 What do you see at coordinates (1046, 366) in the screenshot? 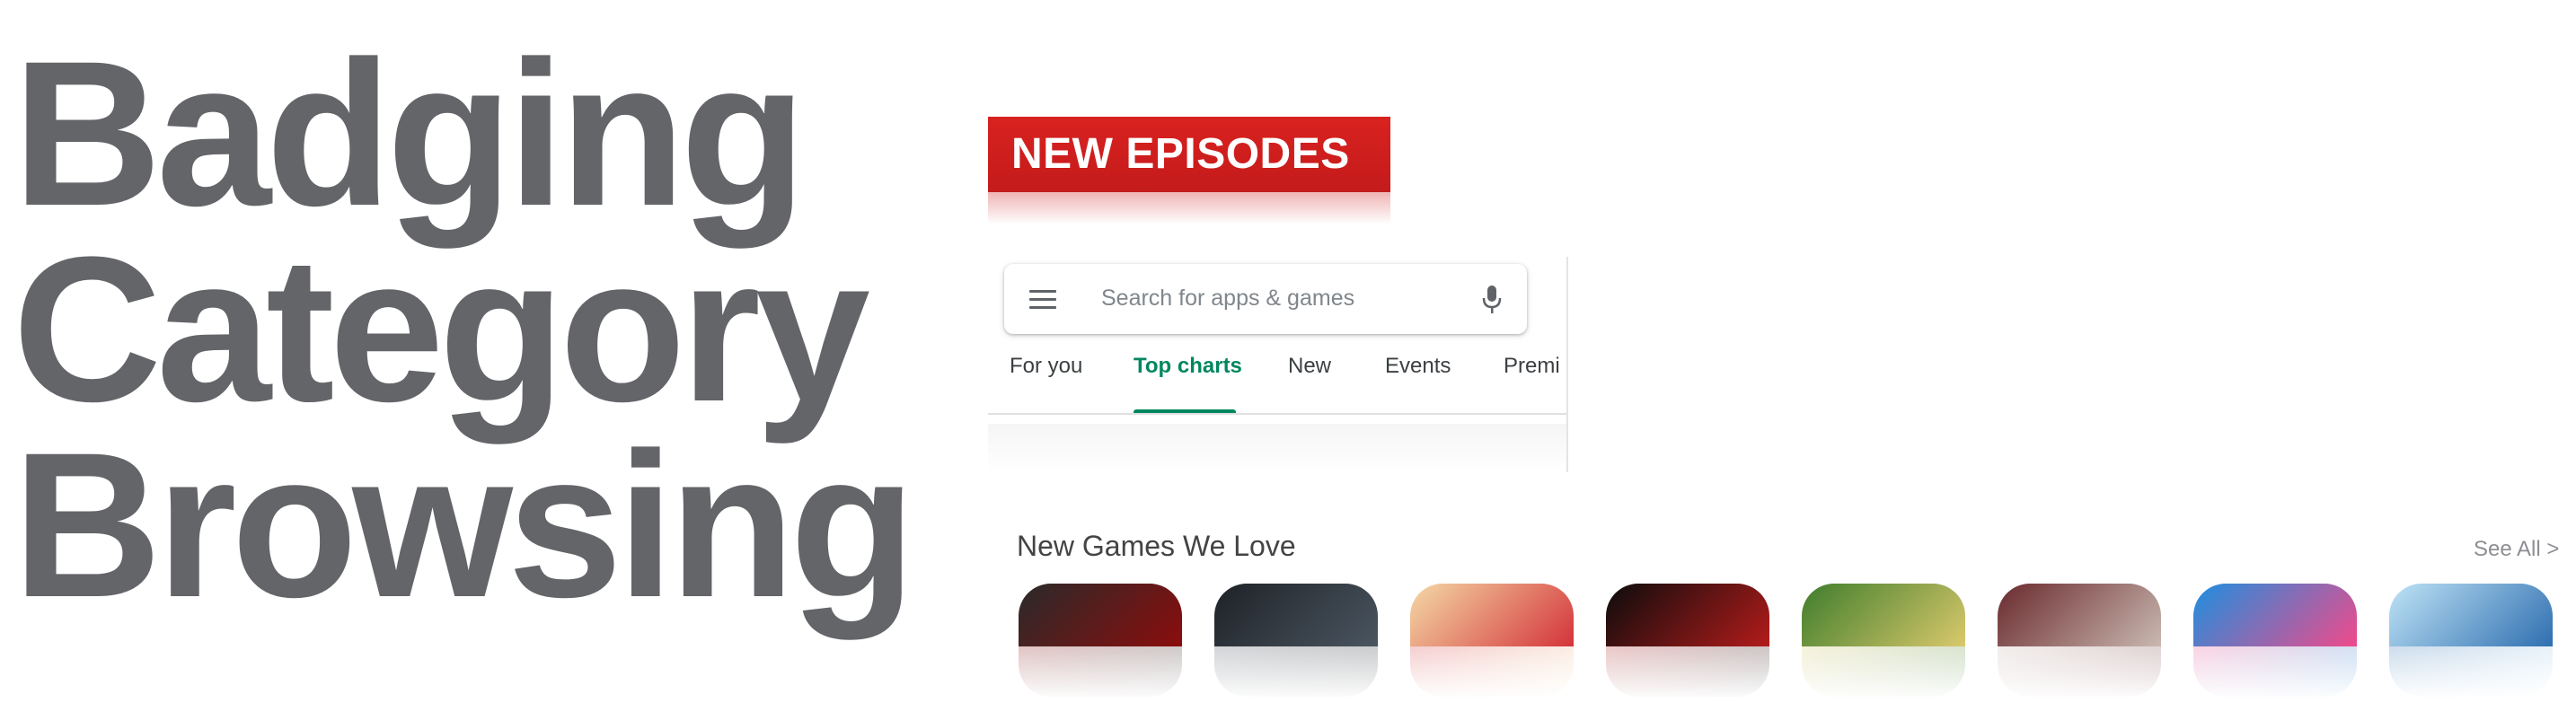
I see `tab-for-you: For you` at bounding box center [1046, 366].